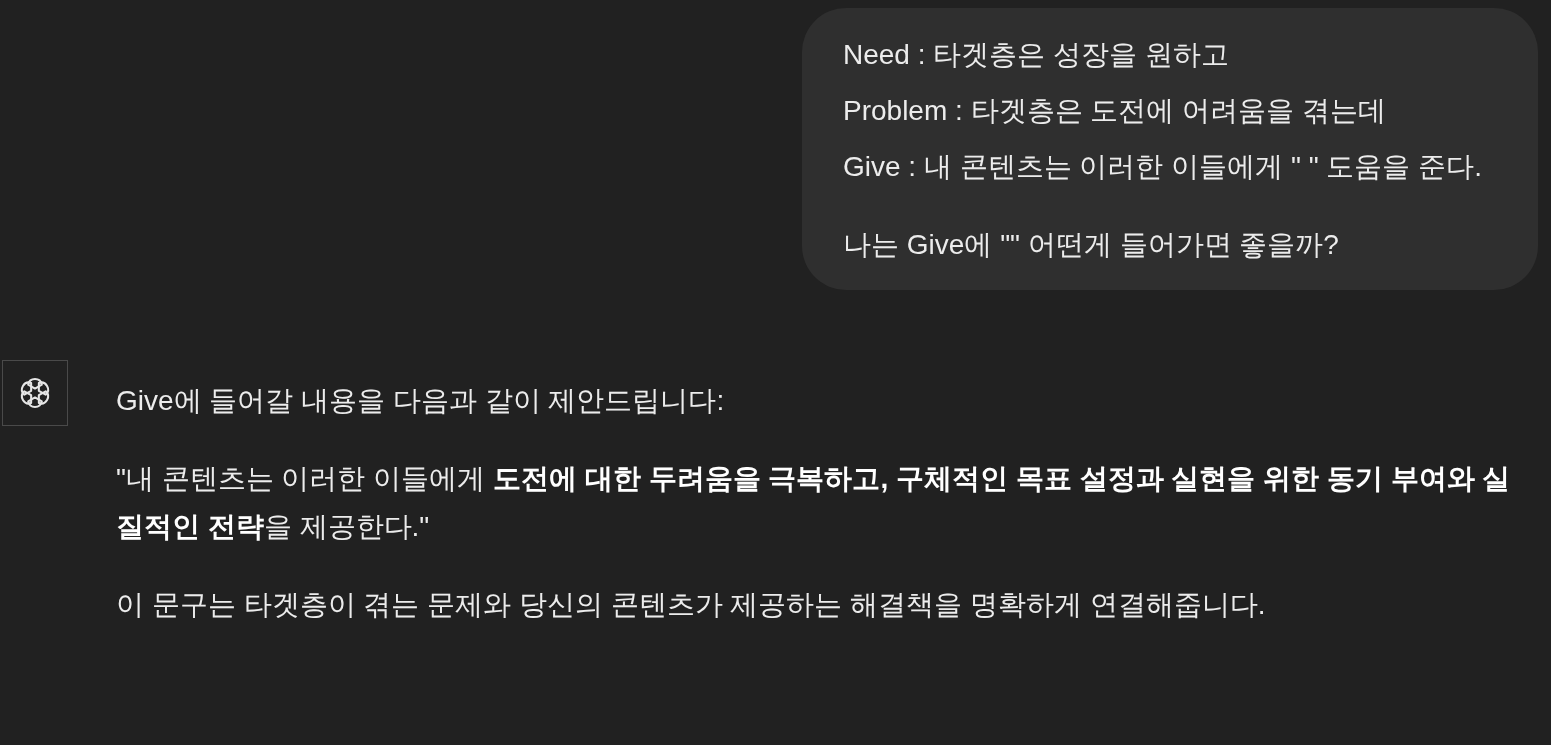  I want to click on message-line: 나는 Give에 "" 어떤게 들어가면 좋을까?, so click(1091, 245).